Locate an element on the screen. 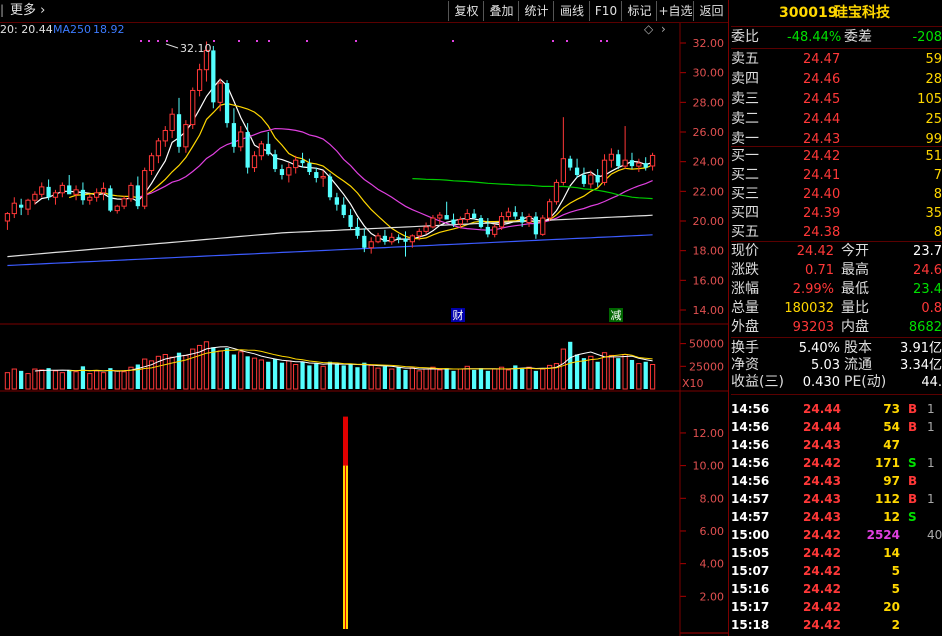  panel-vertical-divider is located at coordinates (728, 318).